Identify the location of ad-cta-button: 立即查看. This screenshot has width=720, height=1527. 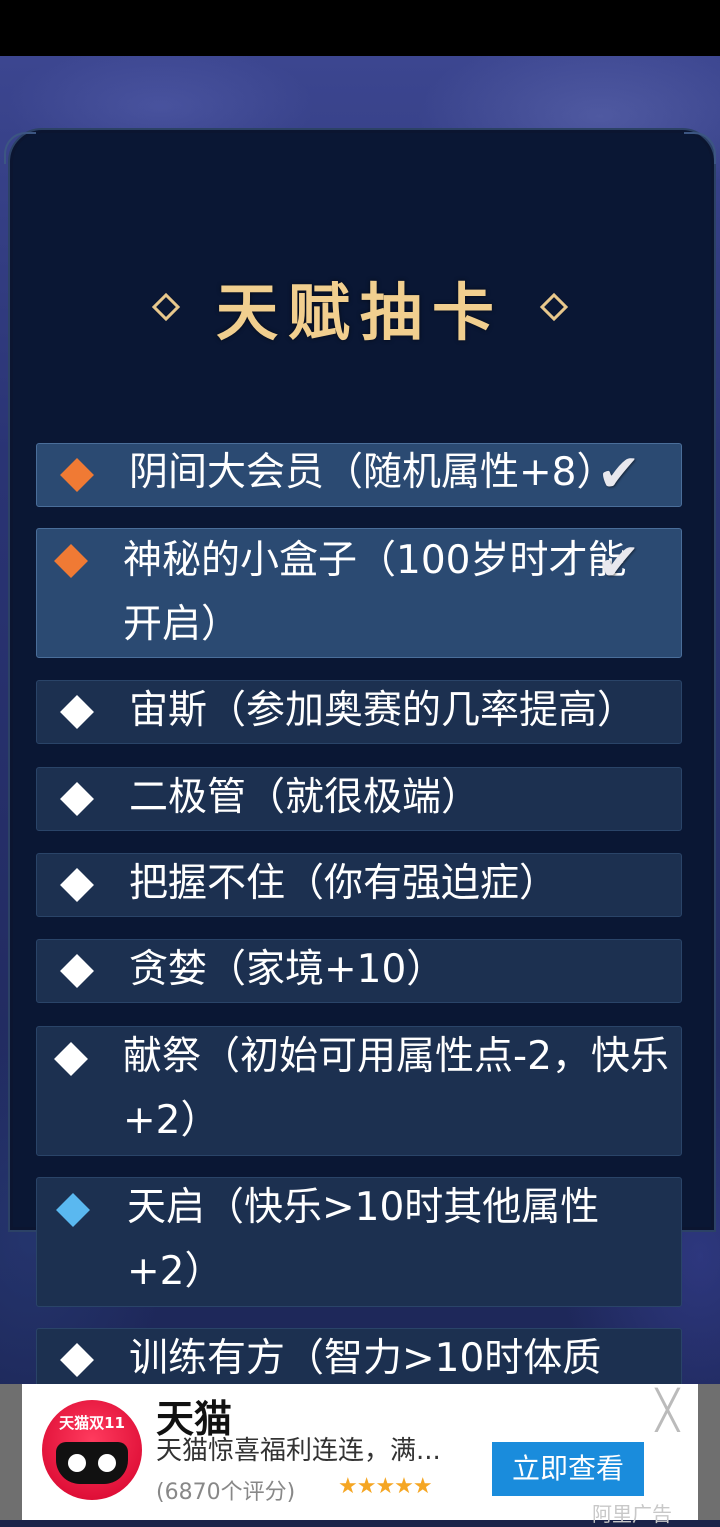
(568, 1469).